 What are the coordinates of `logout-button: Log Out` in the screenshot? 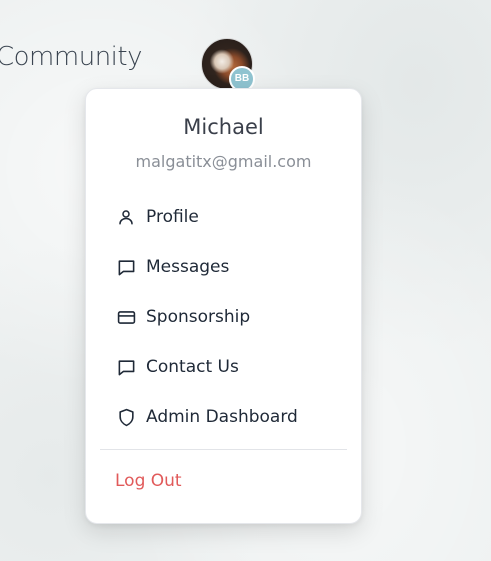 It's located at (148, 481).